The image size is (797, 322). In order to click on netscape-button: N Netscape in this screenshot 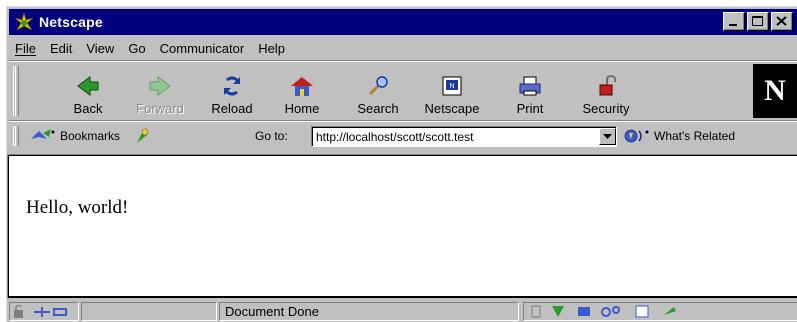, I will do `click(452, 91)`.